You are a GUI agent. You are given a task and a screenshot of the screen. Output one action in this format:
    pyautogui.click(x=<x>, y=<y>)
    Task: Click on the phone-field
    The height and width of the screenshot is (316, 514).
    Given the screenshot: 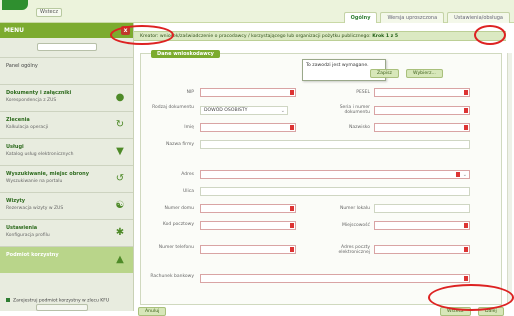 What is the action you would take?
    pyautogui.click(x=248, y=249)
    